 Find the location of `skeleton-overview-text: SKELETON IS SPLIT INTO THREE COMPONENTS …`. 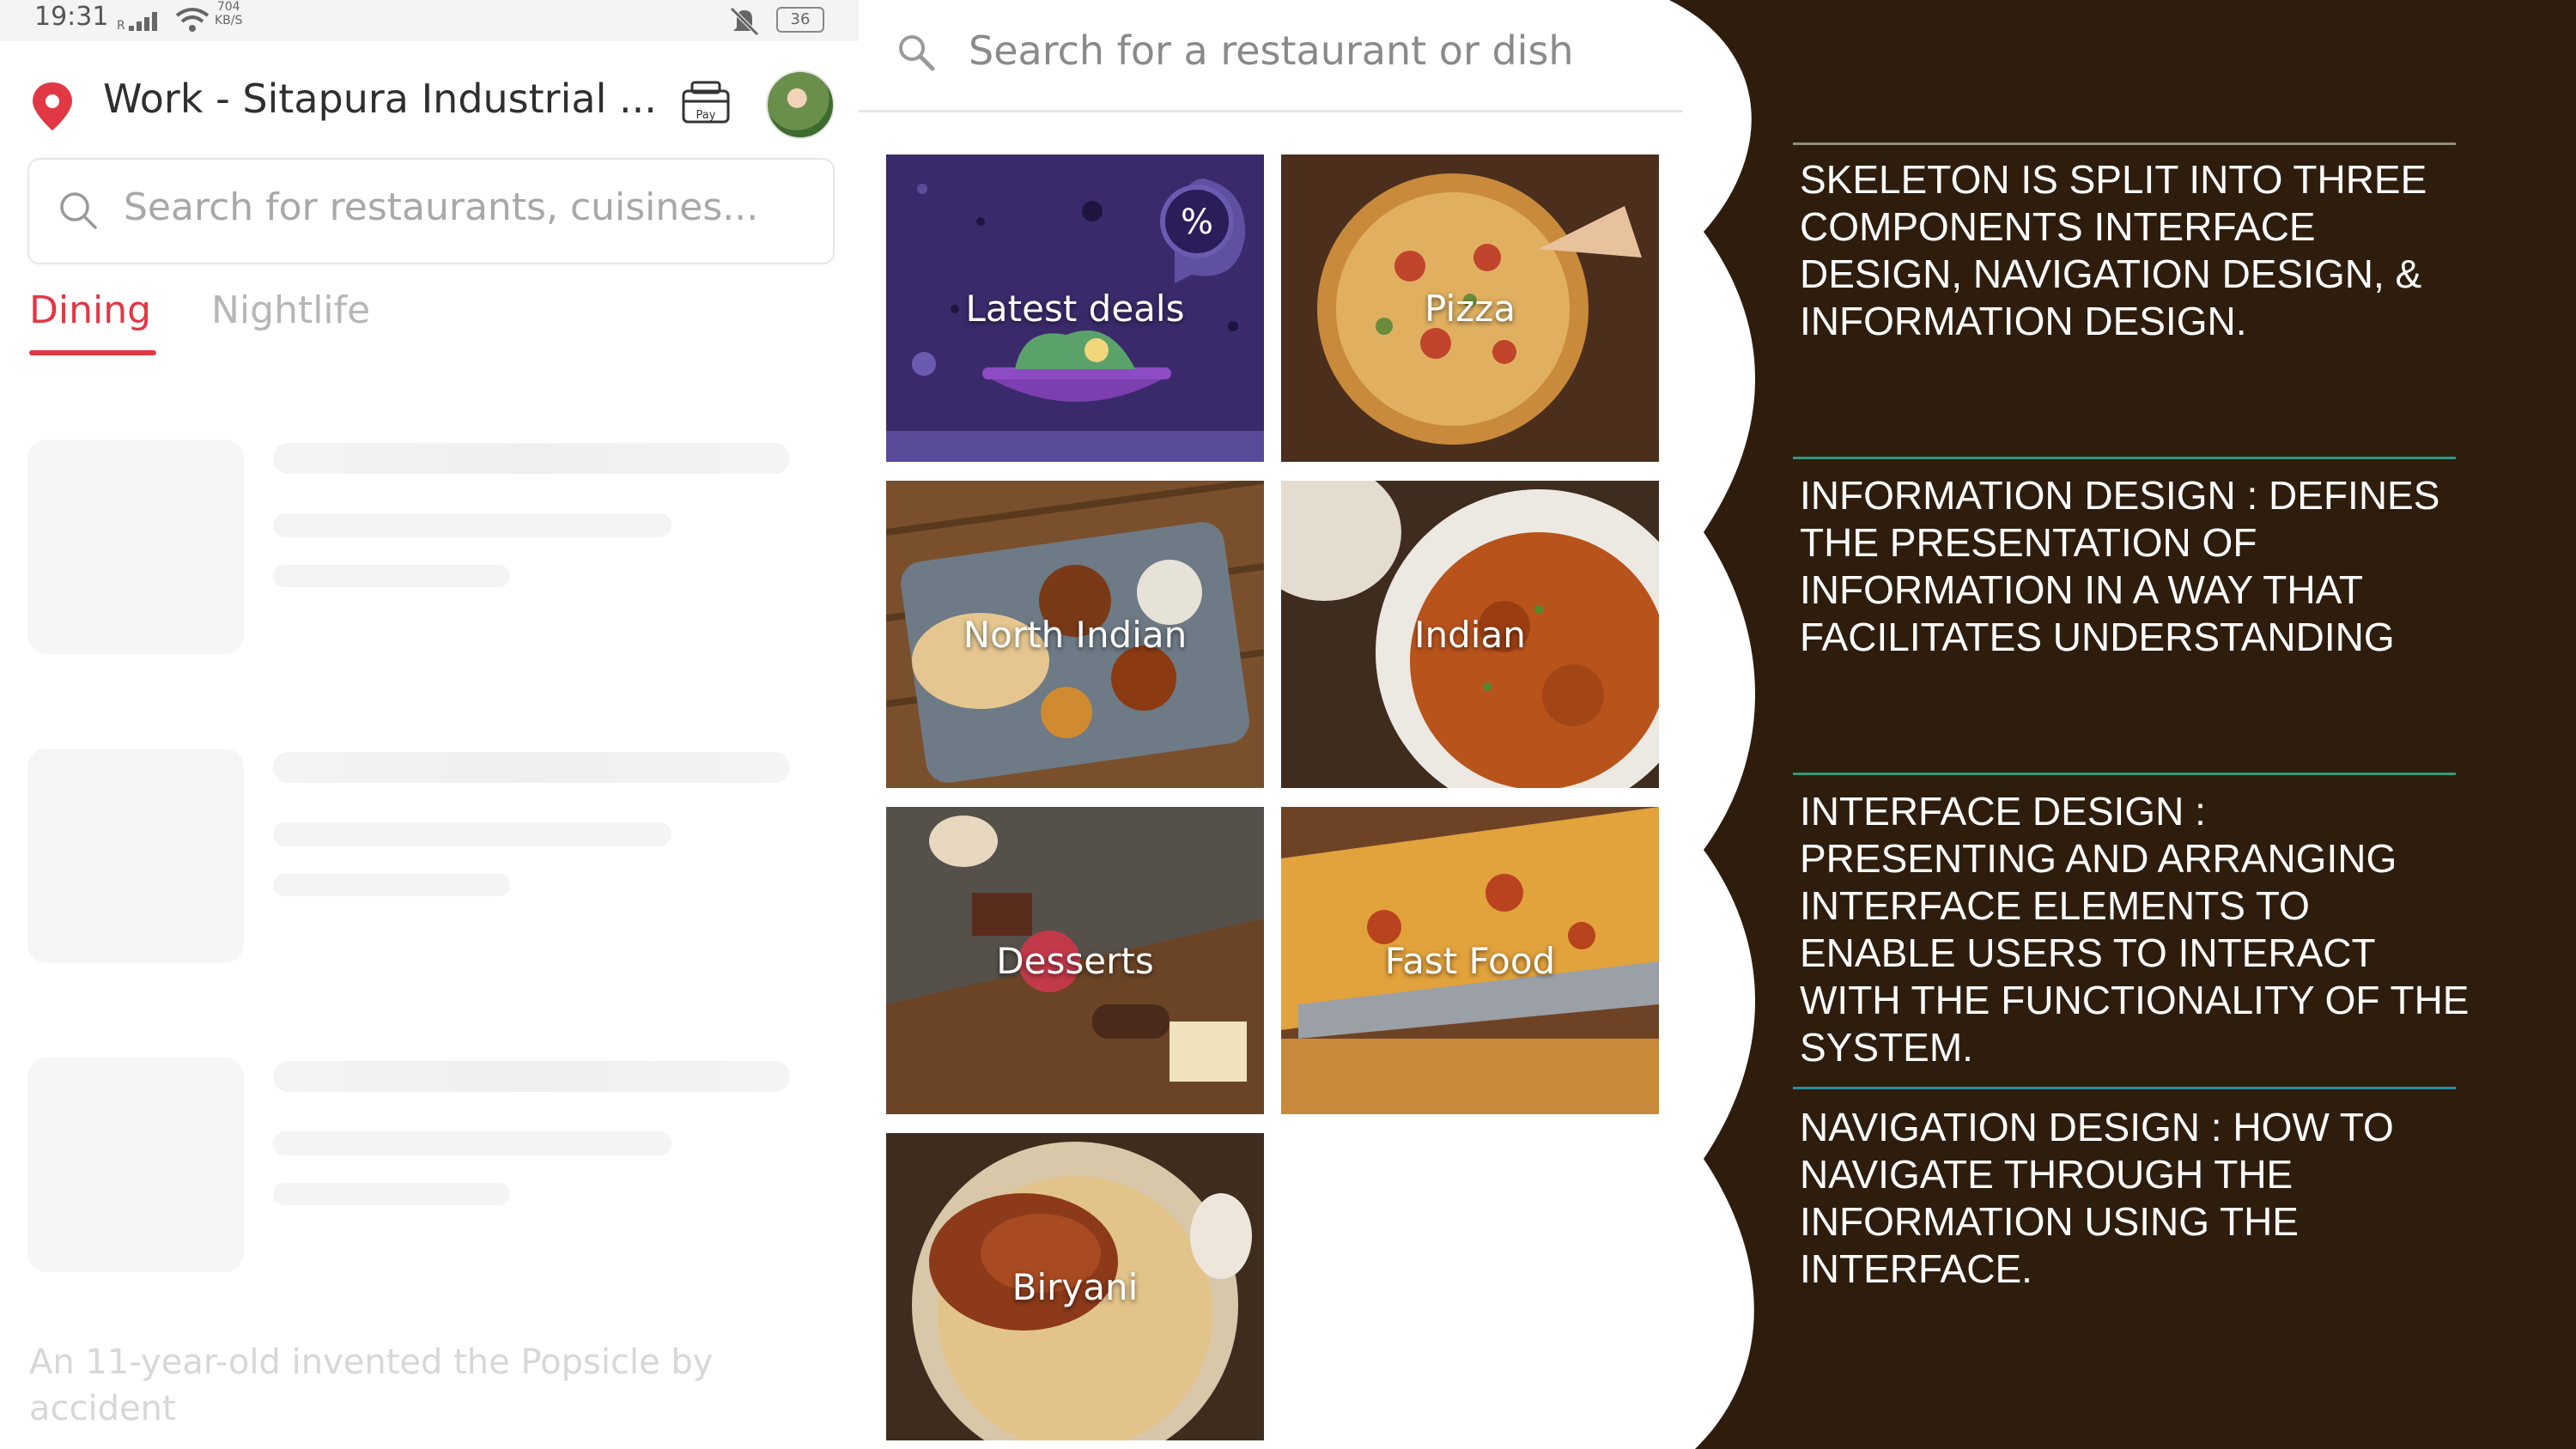

skeleton-overview-text: SKELETON IS SPLIT INTO THREE COMPONENTS … is located at coordinates (2113, 250).